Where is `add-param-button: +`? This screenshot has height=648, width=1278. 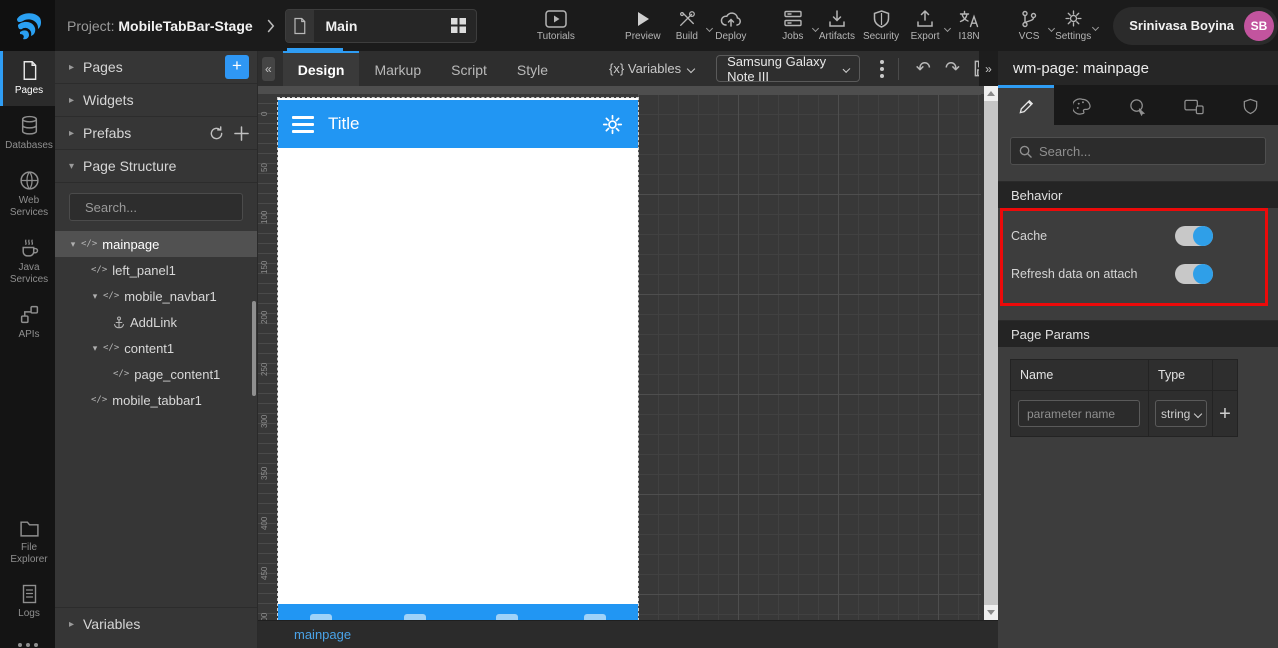 add-param-button: + is located at coordinates (1225, 414).